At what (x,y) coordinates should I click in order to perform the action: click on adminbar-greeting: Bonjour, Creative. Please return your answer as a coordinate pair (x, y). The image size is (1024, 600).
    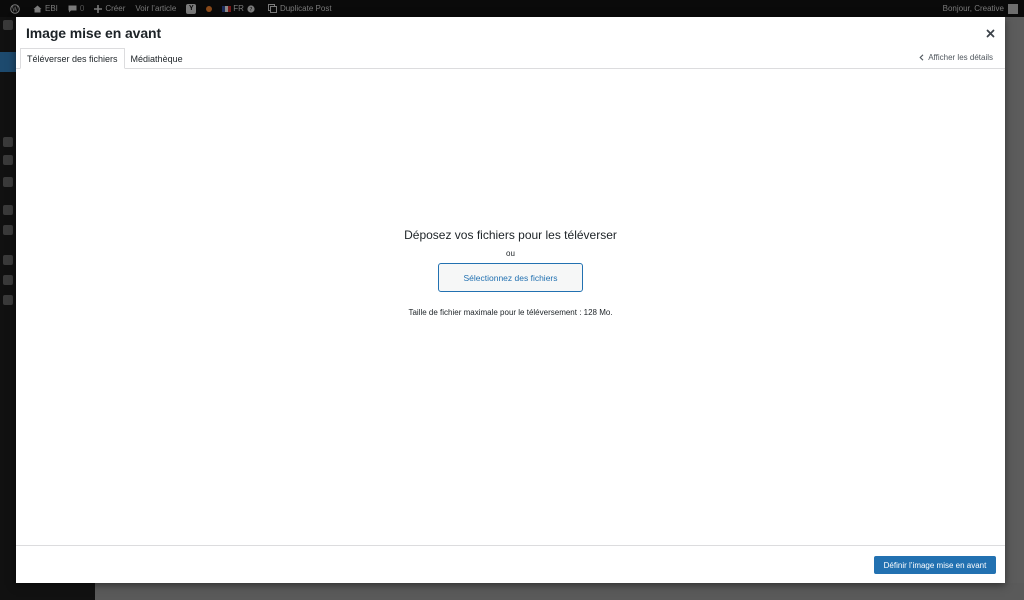
    Looking at the image, I should click on (973, 8).